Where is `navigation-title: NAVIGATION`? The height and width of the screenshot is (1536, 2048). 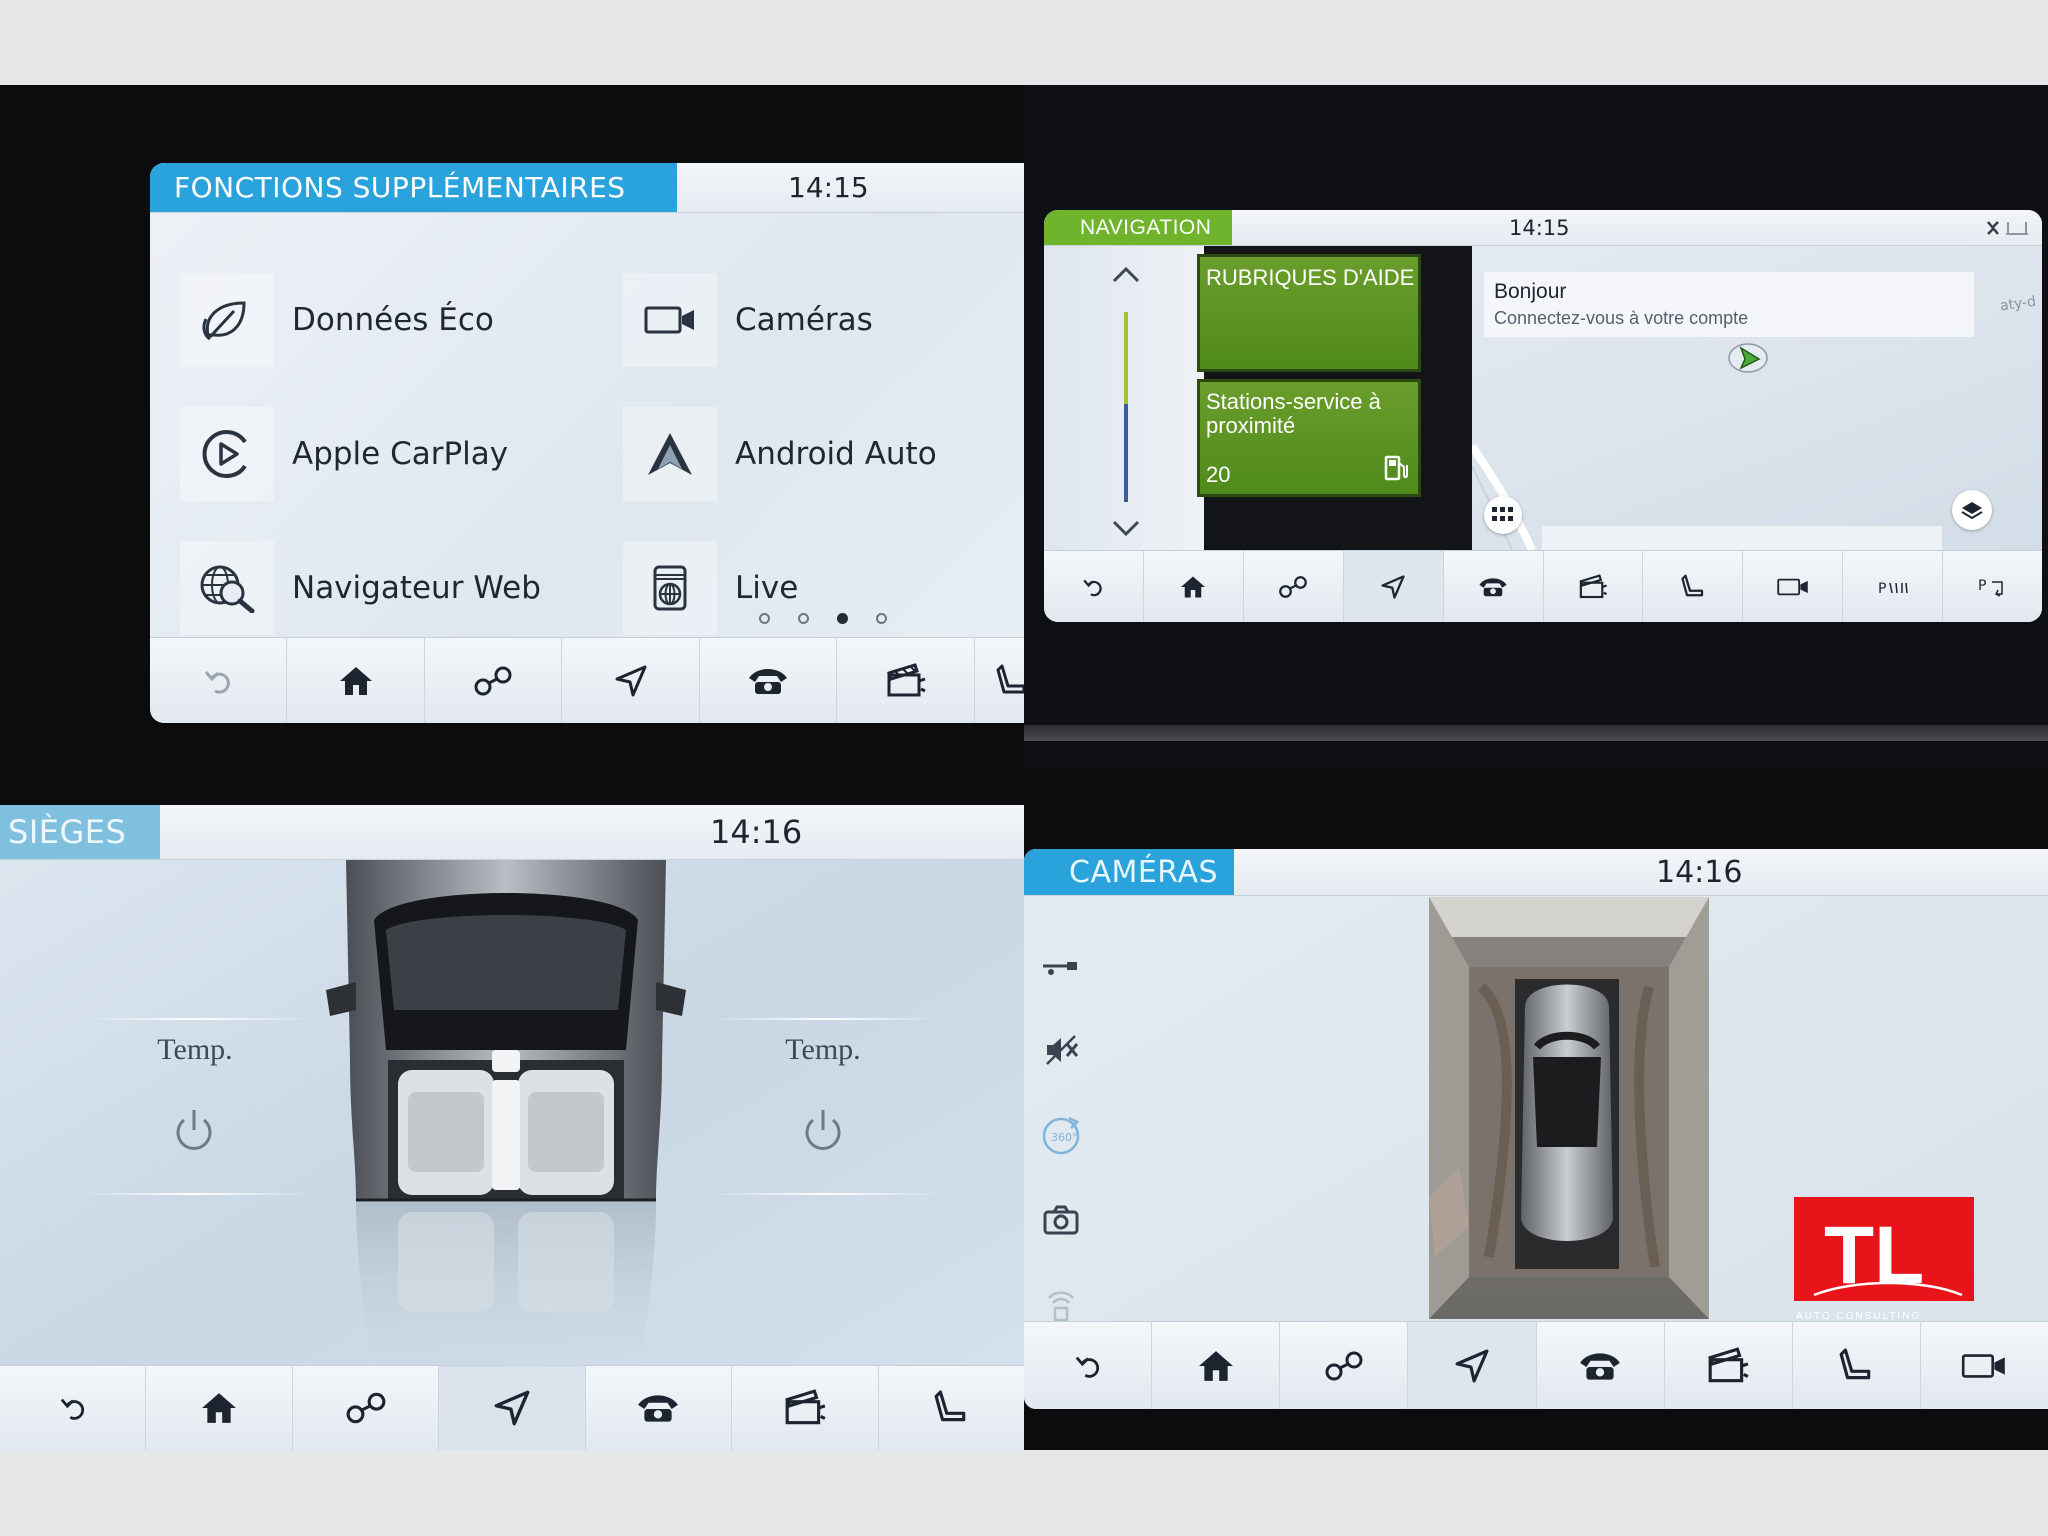 navigation-title: NAVIGATION is located at coordinates (1138, 227).